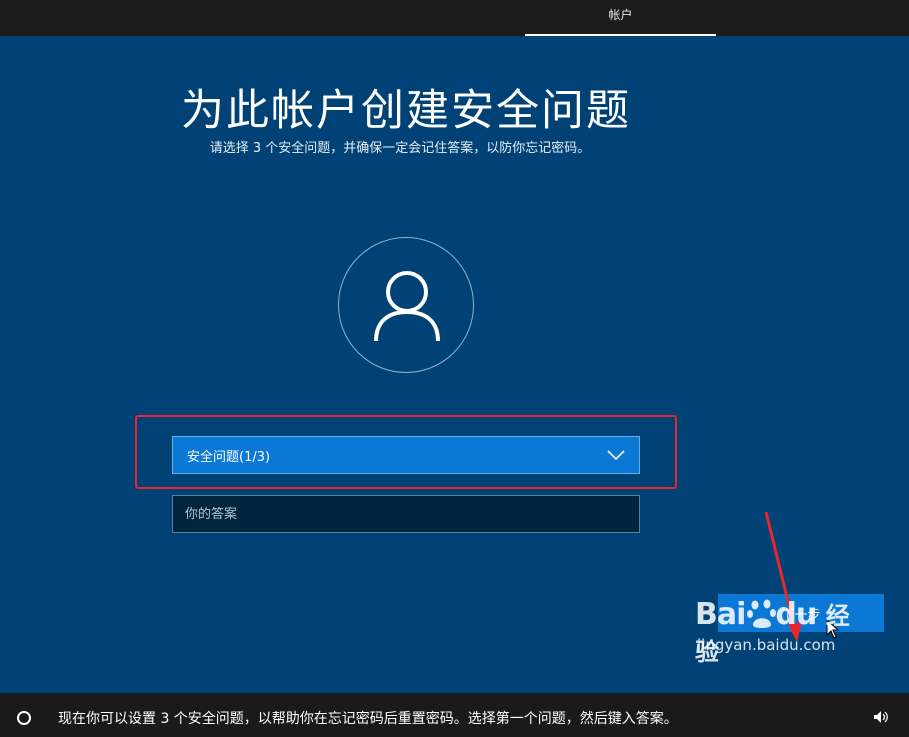 Image resolution: width=909 pixels, height=737 pixels. What do you see at coordinates (406, 111) in the screenshot?
I see `page-title: 为此帐户创建安全问题` at bounding box center [406, 111].